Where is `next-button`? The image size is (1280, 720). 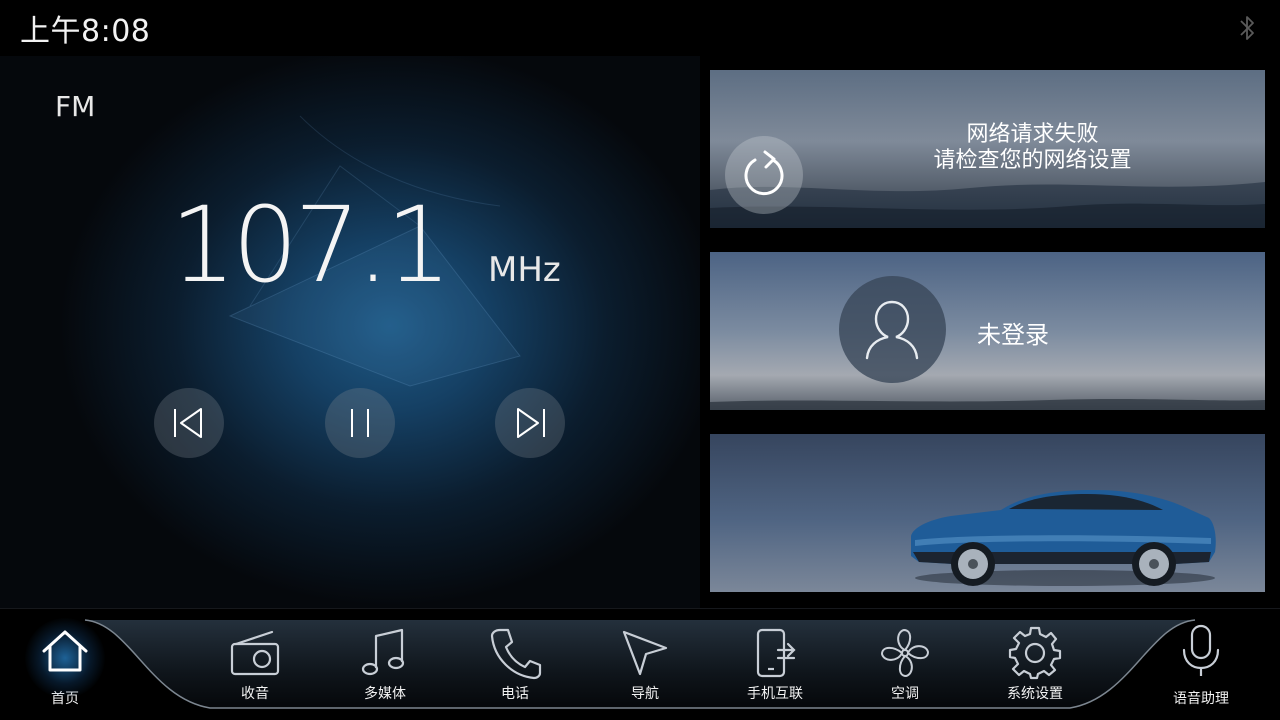
next-button is located at coordinates (530, 423).